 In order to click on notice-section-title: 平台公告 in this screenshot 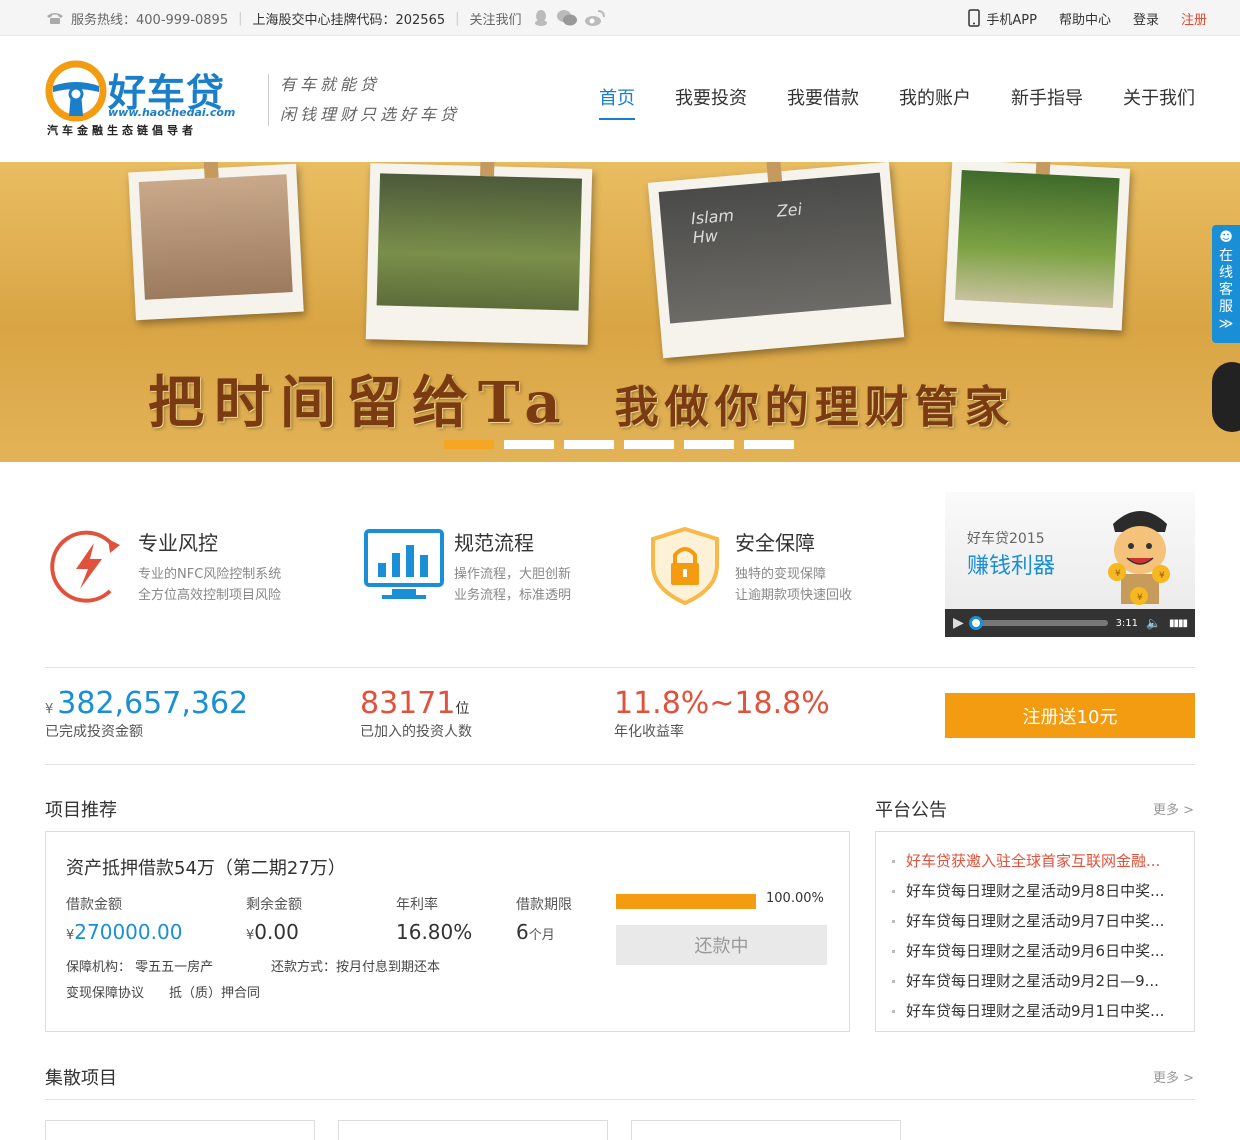, I will do `click(911, 810)`.